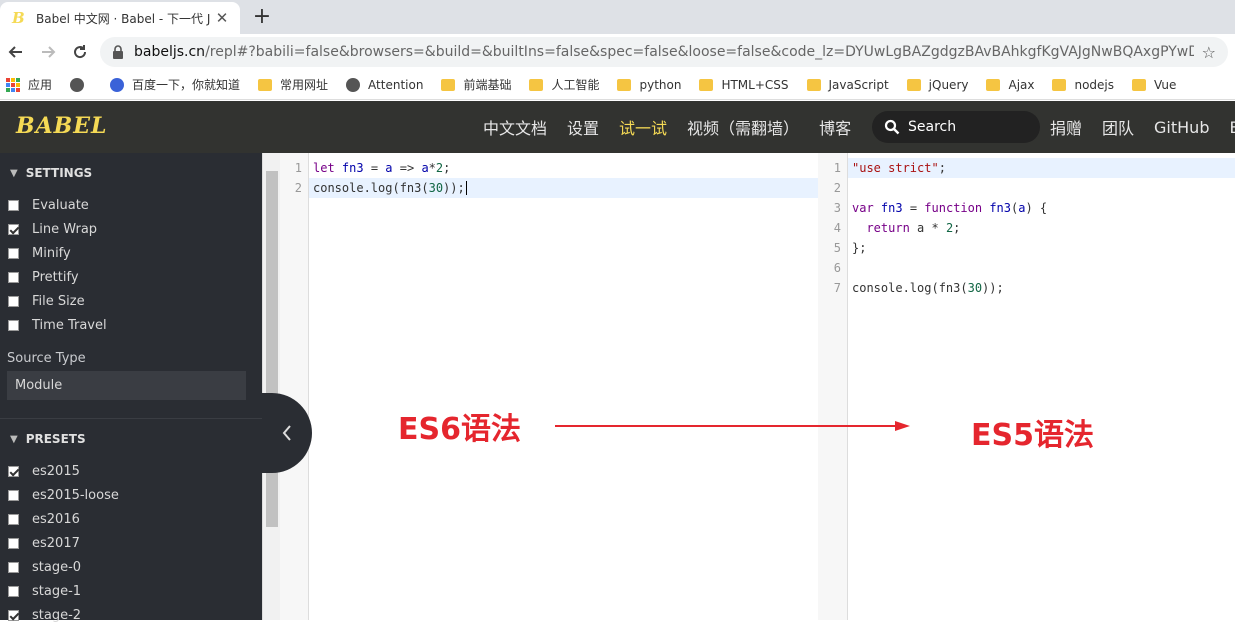  Describe the element at coordinates (859, 248) in the screenshot. I see `code-line: };` at that location.